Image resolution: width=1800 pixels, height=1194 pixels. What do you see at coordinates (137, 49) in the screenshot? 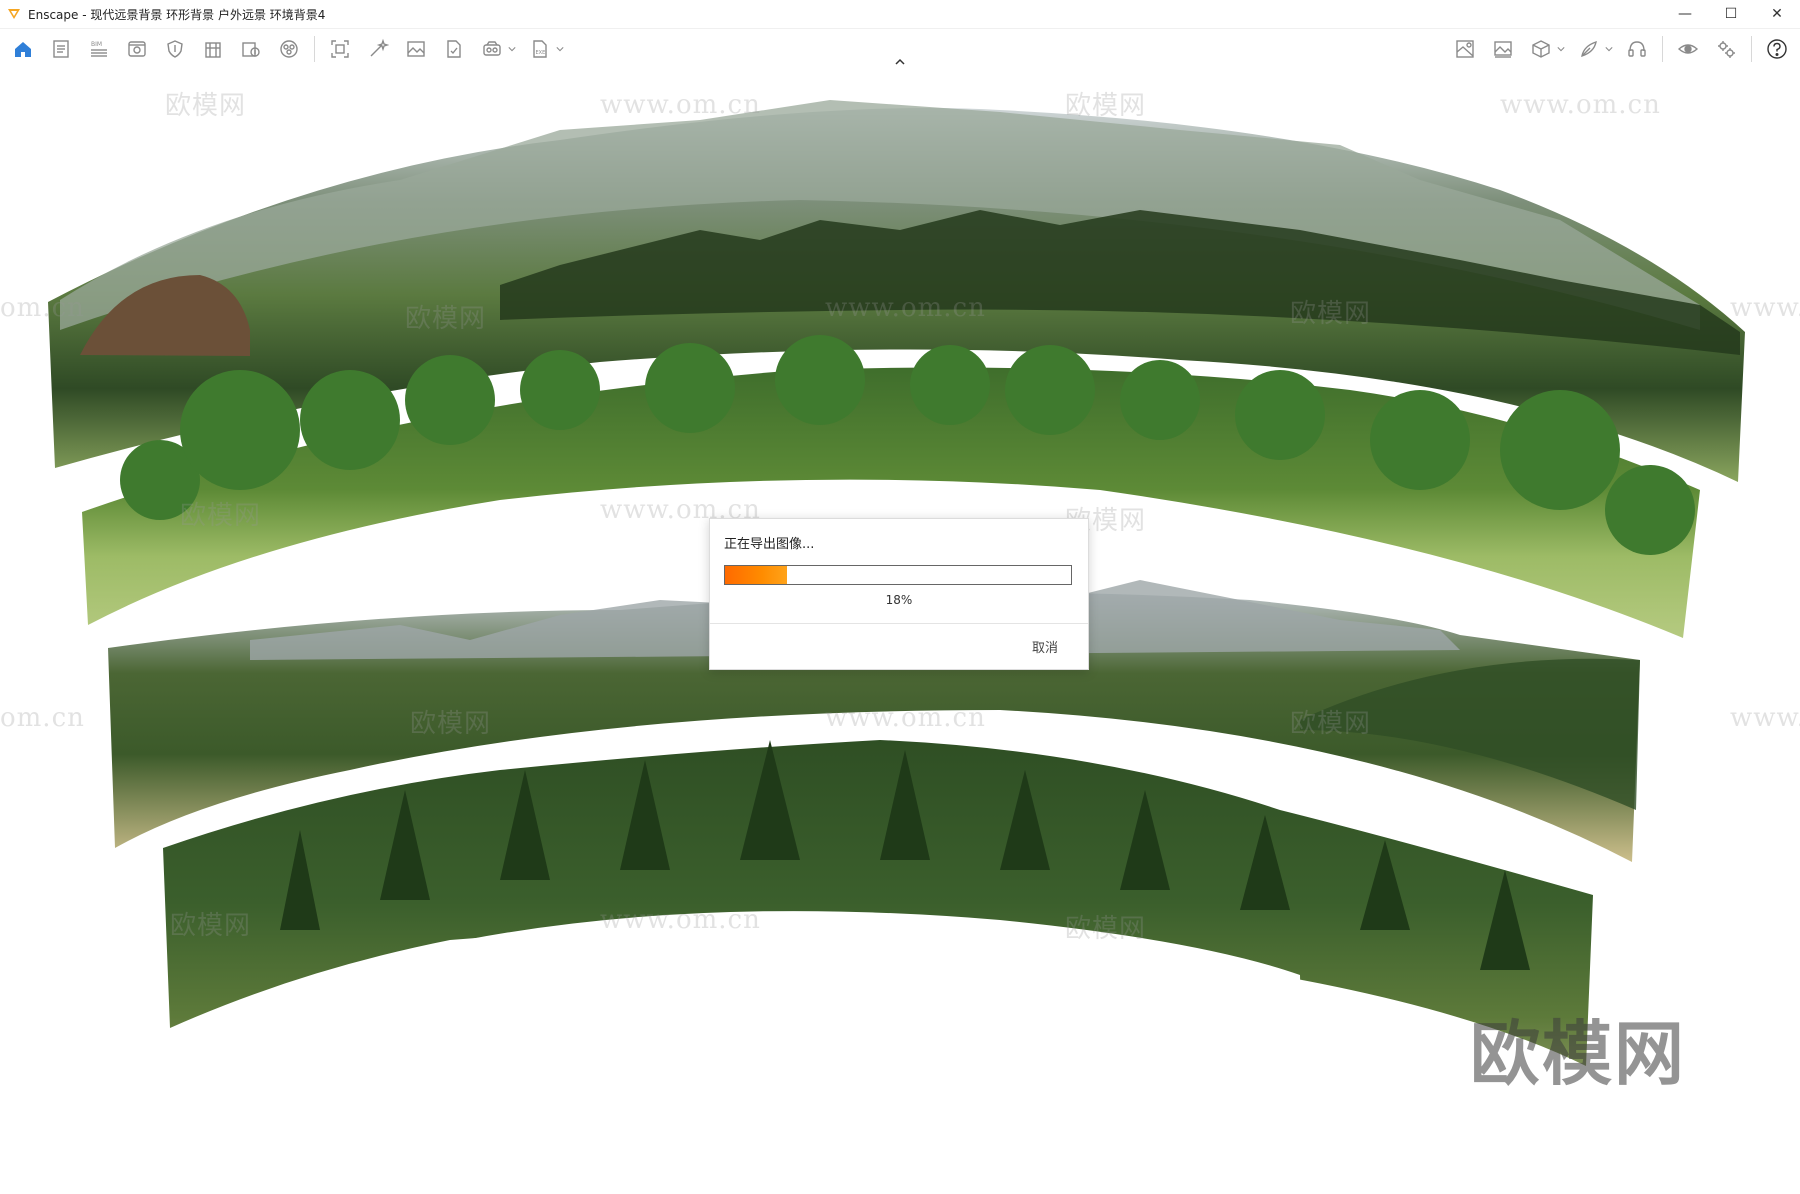
I see `view-icon` at bounding box center [137, 49].